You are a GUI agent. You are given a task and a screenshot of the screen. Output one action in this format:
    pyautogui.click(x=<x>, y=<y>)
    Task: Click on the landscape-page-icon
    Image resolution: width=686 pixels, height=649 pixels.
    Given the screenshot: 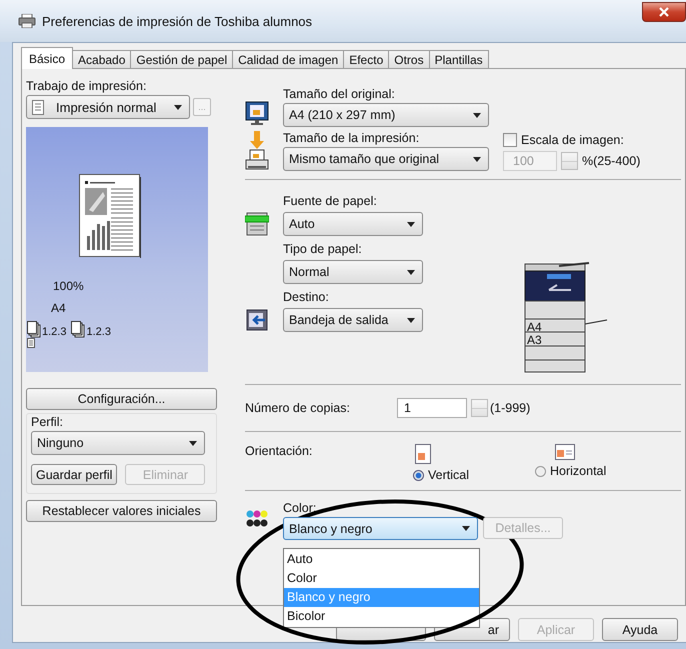 What is the action you would take?
    pyautogui.click(x=565, y=452)
    